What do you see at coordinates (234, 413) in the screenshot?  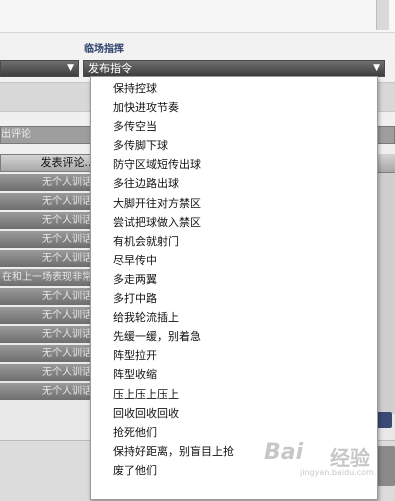 I see `dropdown-option: 回收回收回收` at bounding box center [234, 413].